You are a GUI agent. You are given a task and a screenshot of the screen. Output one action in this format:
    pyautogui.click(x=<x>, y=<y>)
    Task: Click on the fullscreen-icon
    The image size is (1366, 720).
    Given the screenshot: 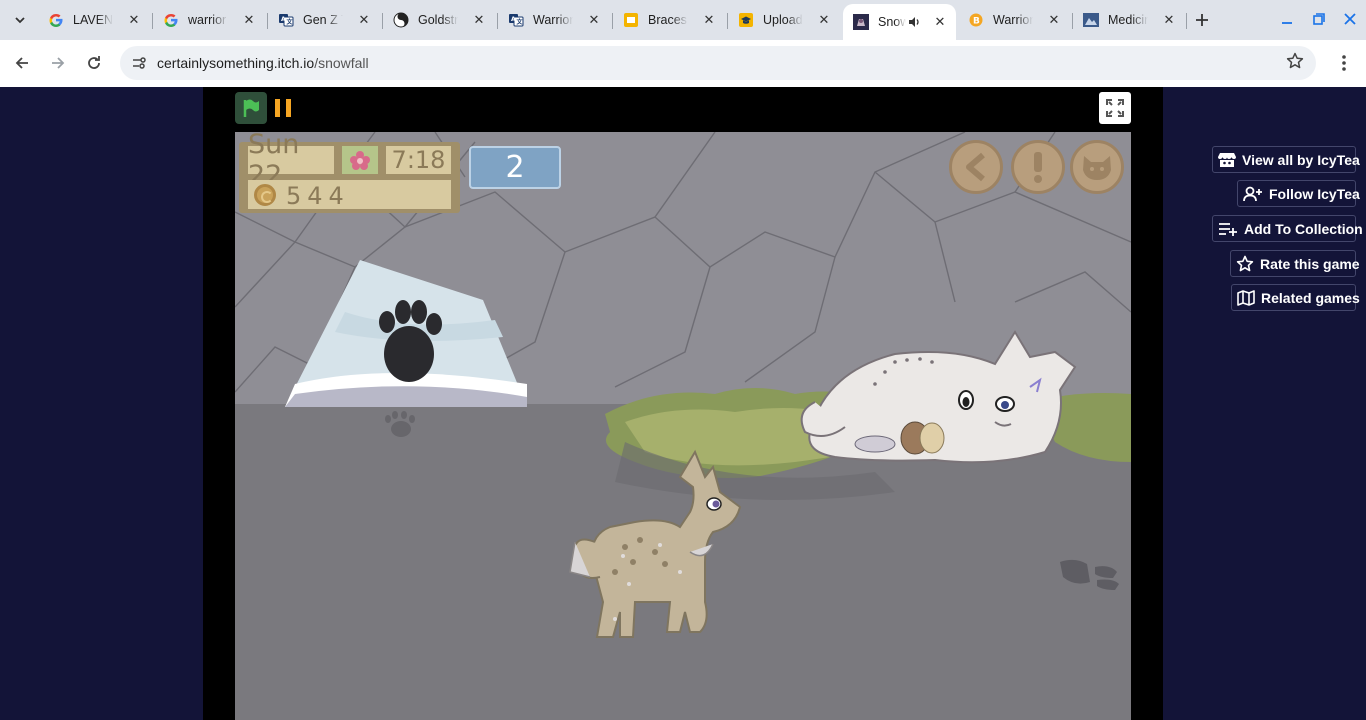 What is the action you would take?
    pyautogui.click(x=1115, y=108)
    